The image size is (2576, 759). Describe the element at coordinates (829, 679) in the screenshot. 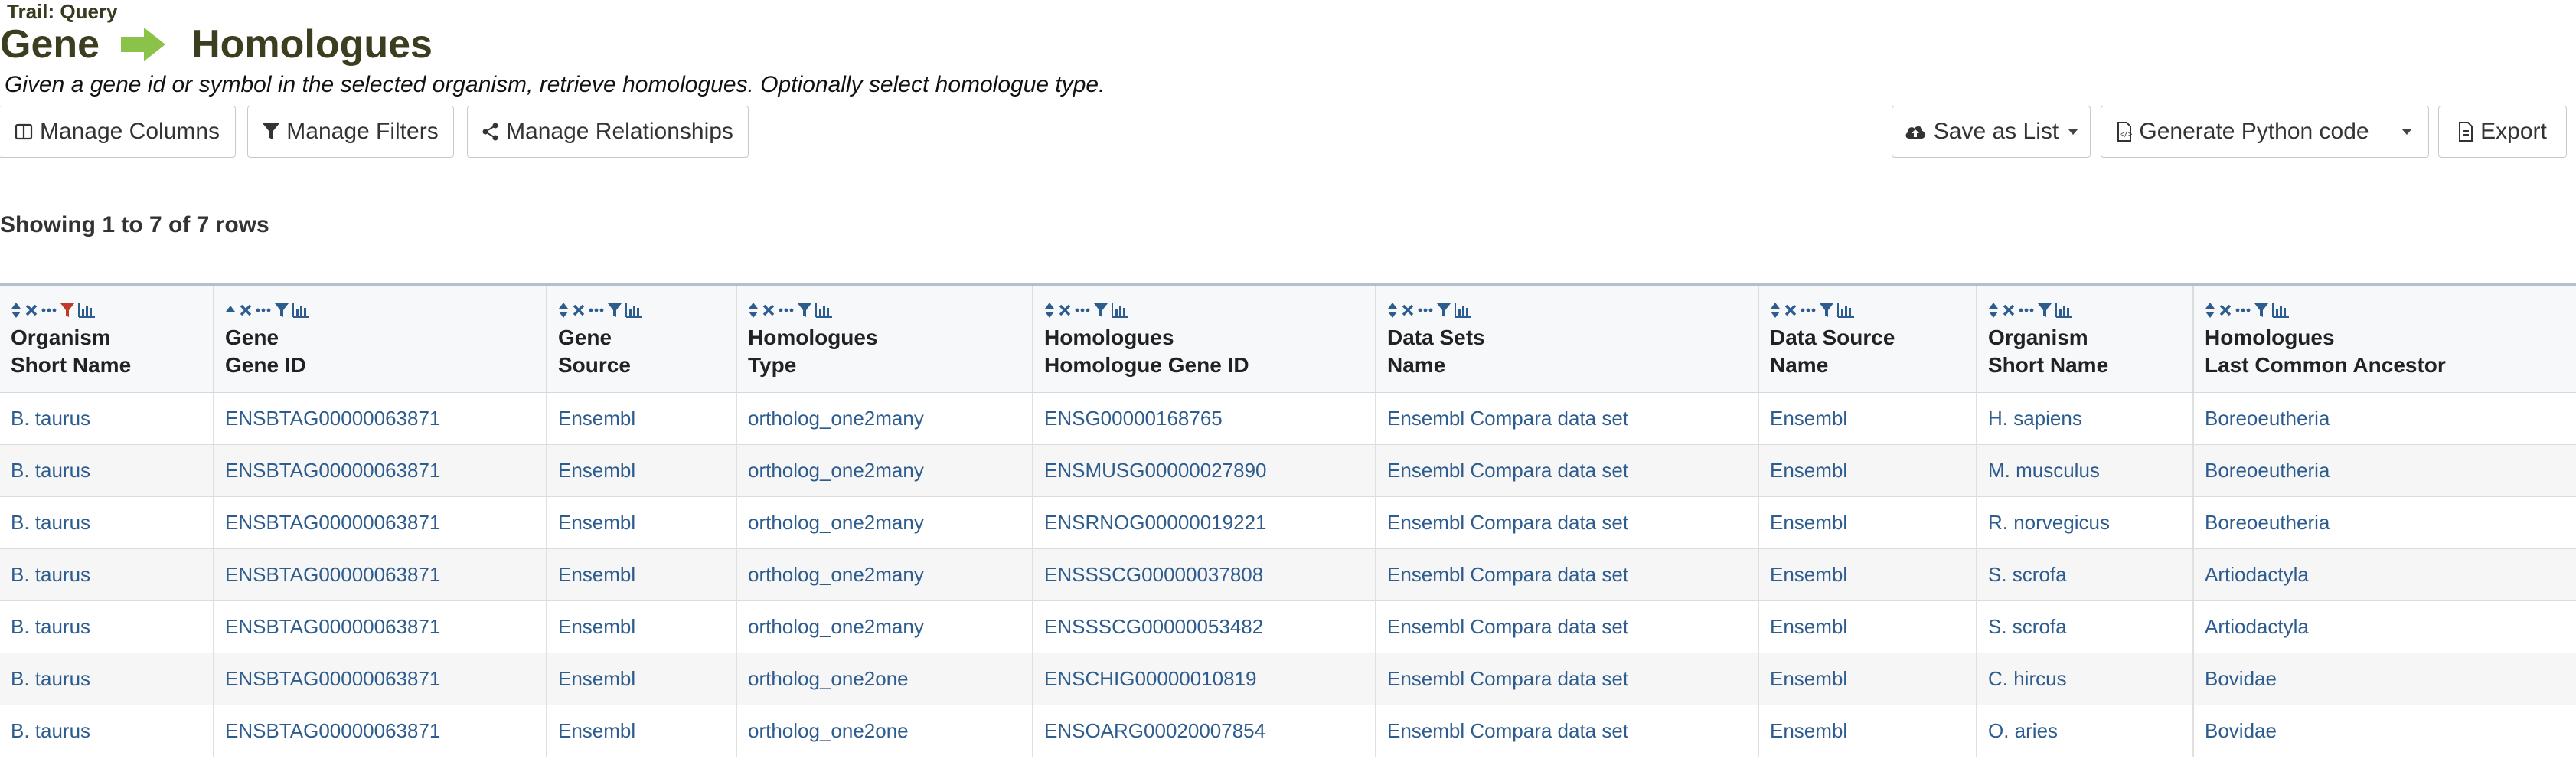

I see `cell-link: ortholog_one2one` at that location.